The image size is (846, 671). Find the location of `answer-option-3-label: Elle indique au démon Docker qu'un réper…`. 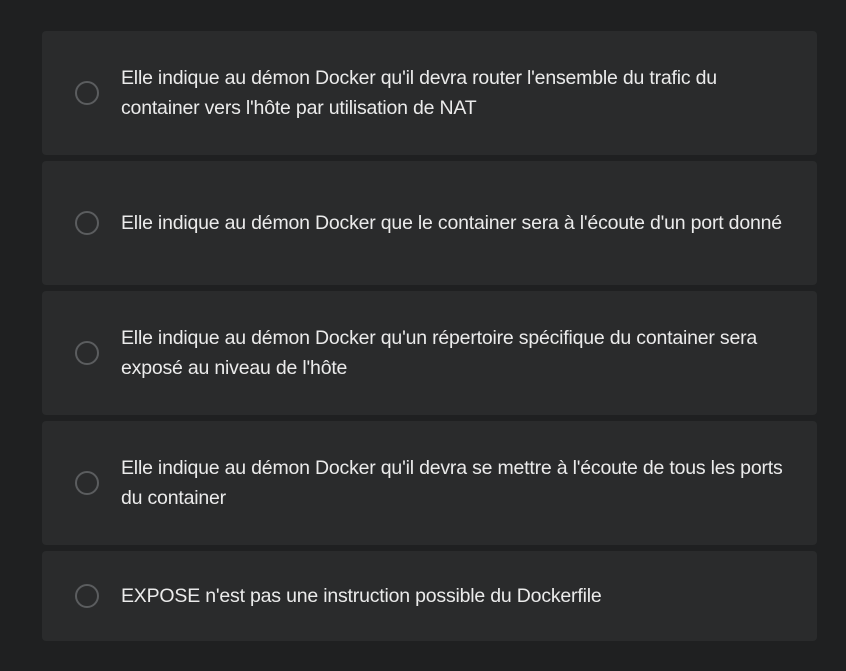

answer-option-3-label: Elle indique au démon Docker qu'un réper… is located at coordinates (439, 353).